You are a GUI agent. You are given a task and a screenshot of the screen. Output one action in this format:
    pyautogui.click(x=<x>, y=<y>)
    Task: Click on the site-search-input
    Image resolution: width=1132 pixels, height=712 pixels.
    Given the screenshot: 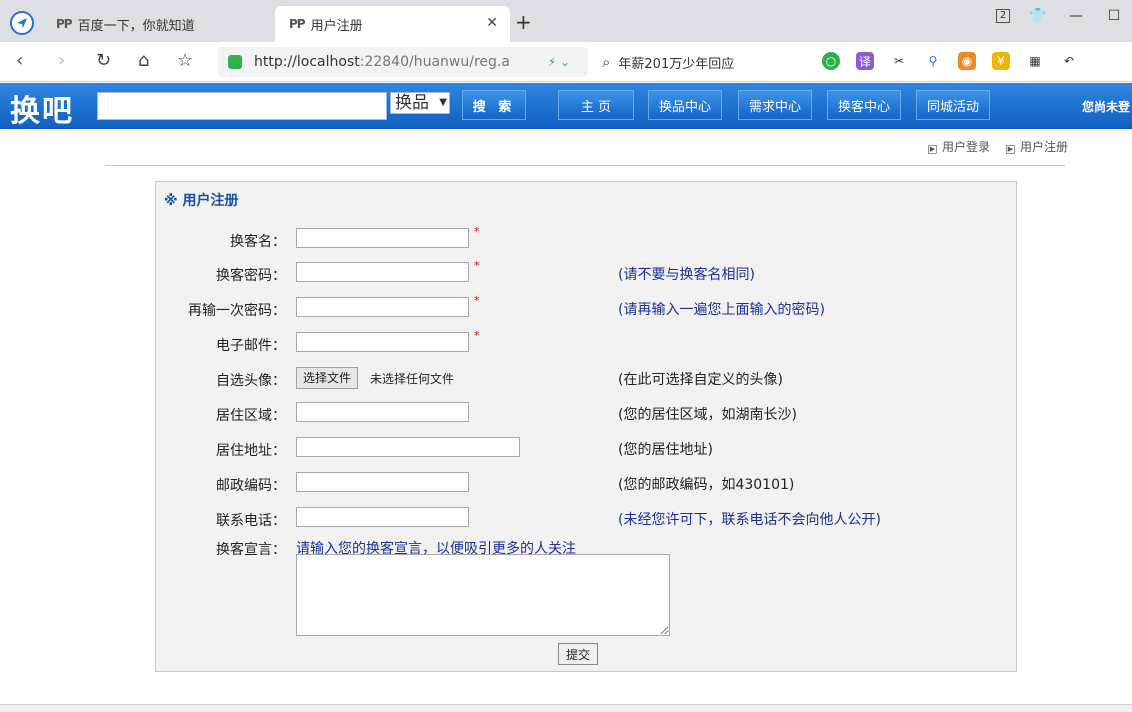 What is the action you would take?
    pyautogui.click(x=242, y=106)
    